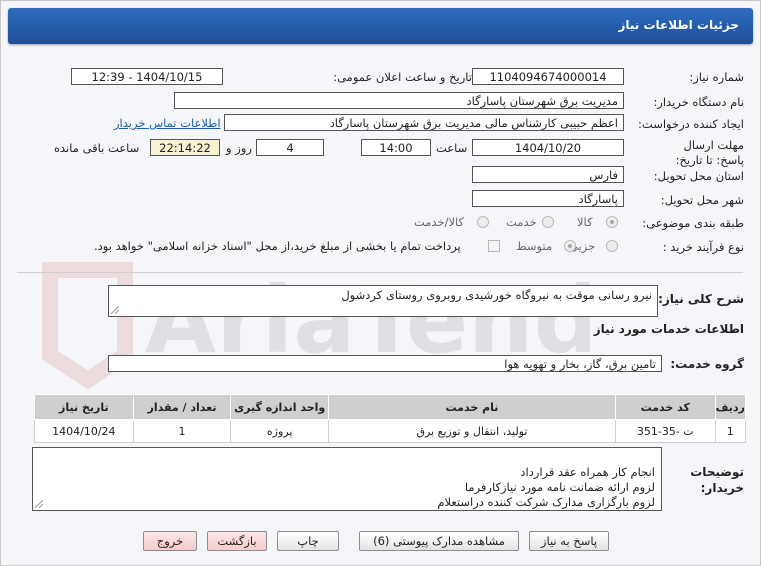  Describe the element at coordinates (439, 541) in the screenshot. I see `view-documents-button: مشاهده مدارک پیوستی (6)` at that location.